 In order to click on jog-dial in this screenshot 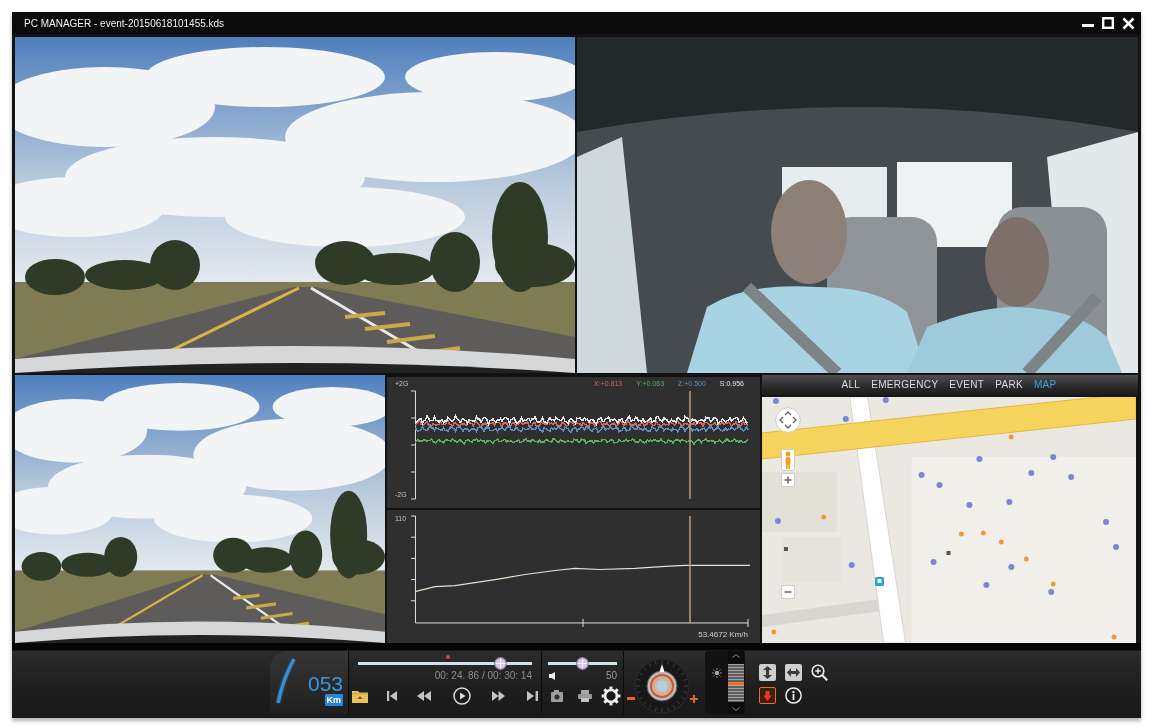, I will do `click(662, 686)`.